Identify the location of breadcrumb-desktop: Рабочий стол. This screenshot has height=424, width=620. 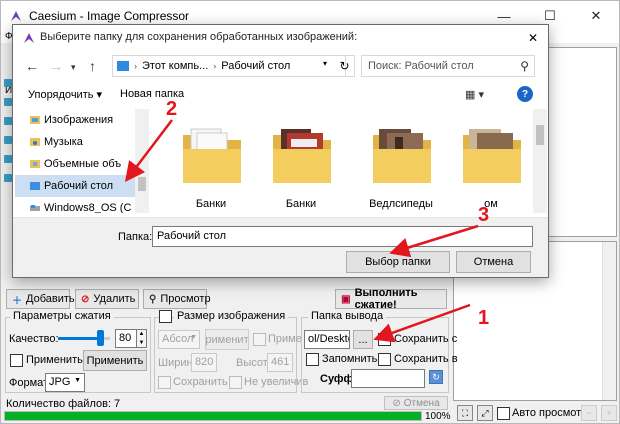
(255, 66).